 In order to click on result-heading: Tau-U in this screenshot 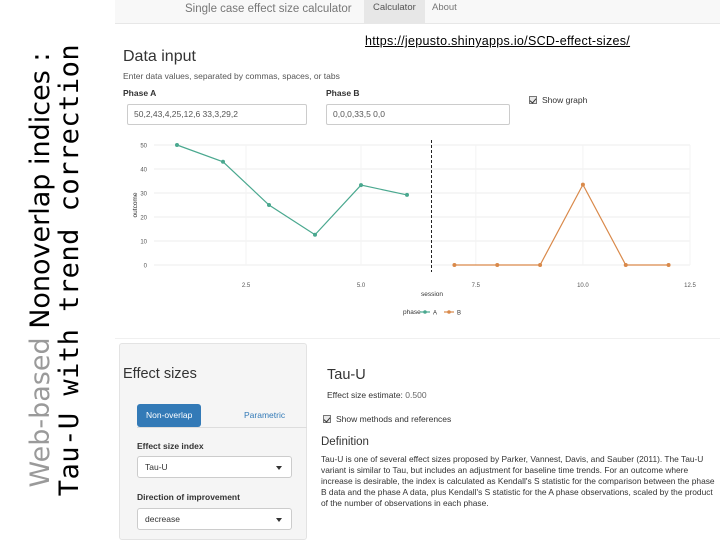, I will do `click(346, 375)`.